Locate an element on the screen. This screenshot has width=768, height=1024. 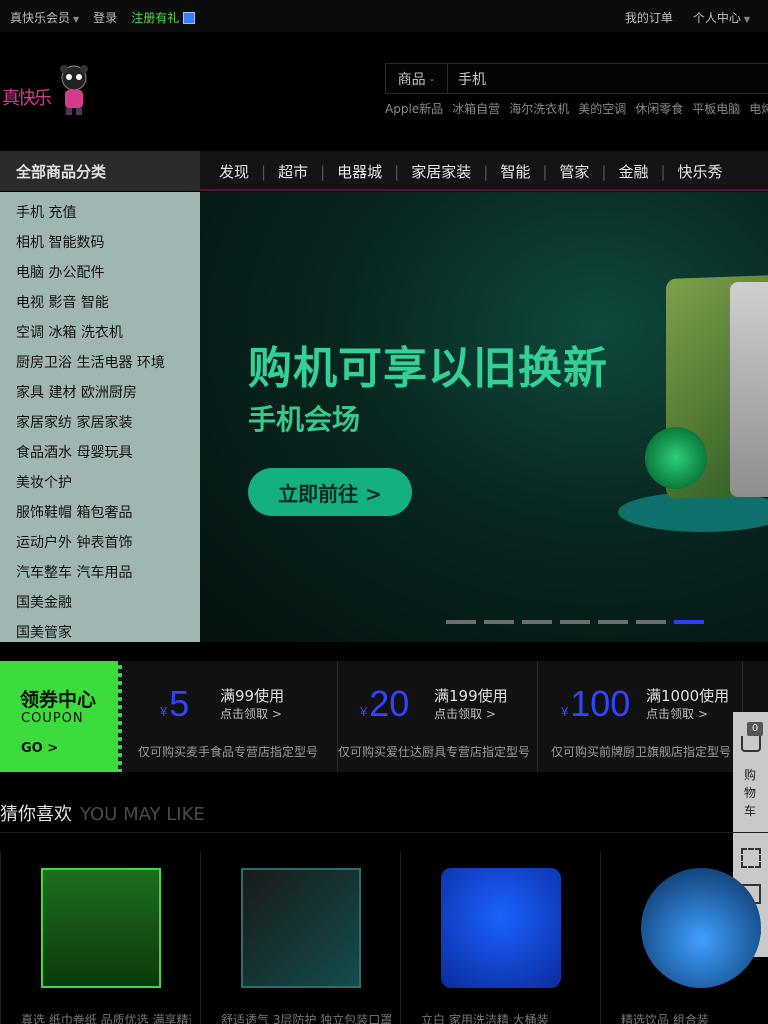
cart-count-badge: 0 is located at coordinates (755, 729).